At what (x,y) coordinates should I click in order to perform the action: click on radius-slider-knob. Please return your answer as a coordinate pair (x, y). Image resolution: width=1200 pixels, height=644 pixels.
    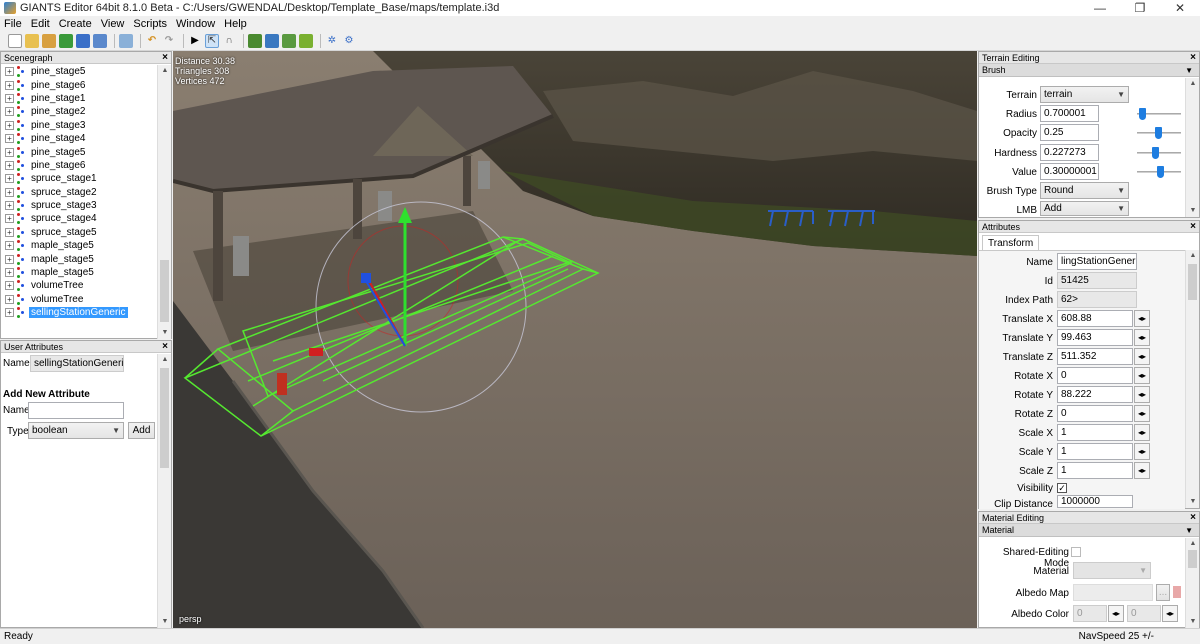
    Looking at the image, I should click on (1142, 114).